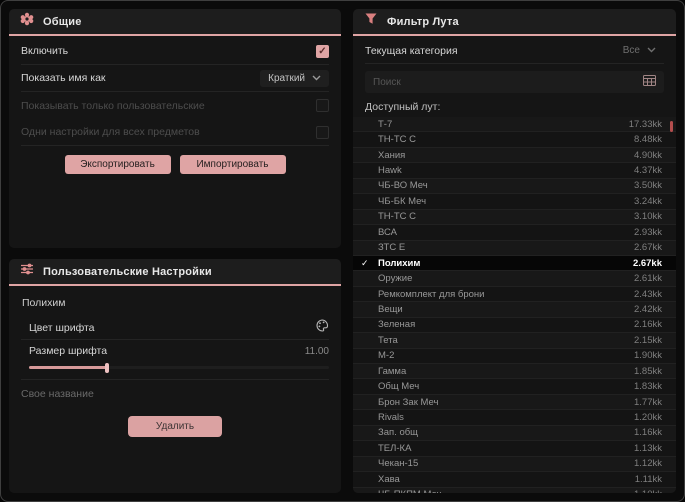 The height and width of the screenshot is (502, 685). Describe the element at coordinates (514, 294) in the screenshot. I see `list-item: Ремкомплект для брони 2.43kk` at that location.